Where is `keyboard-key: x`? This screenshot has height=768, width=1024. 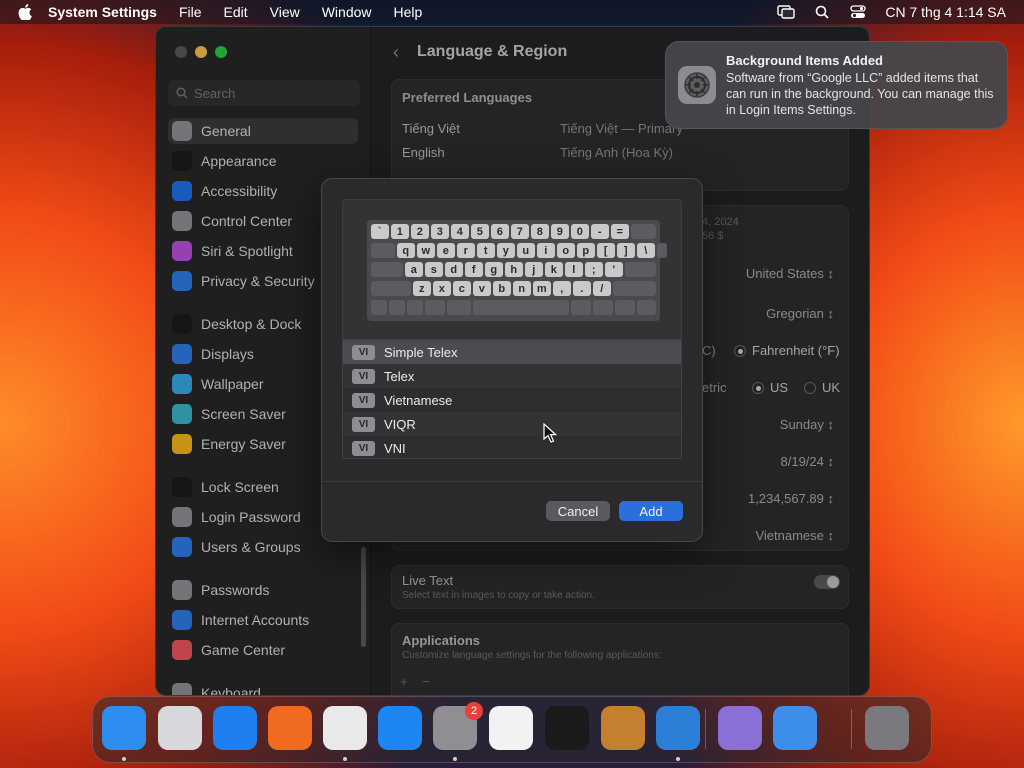 keyboard-key: x is located at coordinates (442, 288).